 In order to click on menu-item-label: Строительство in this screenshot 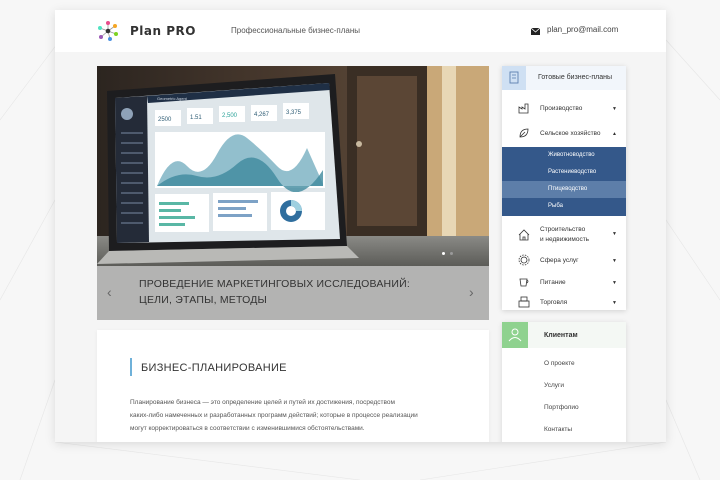, I will do `click(563, 229)`.